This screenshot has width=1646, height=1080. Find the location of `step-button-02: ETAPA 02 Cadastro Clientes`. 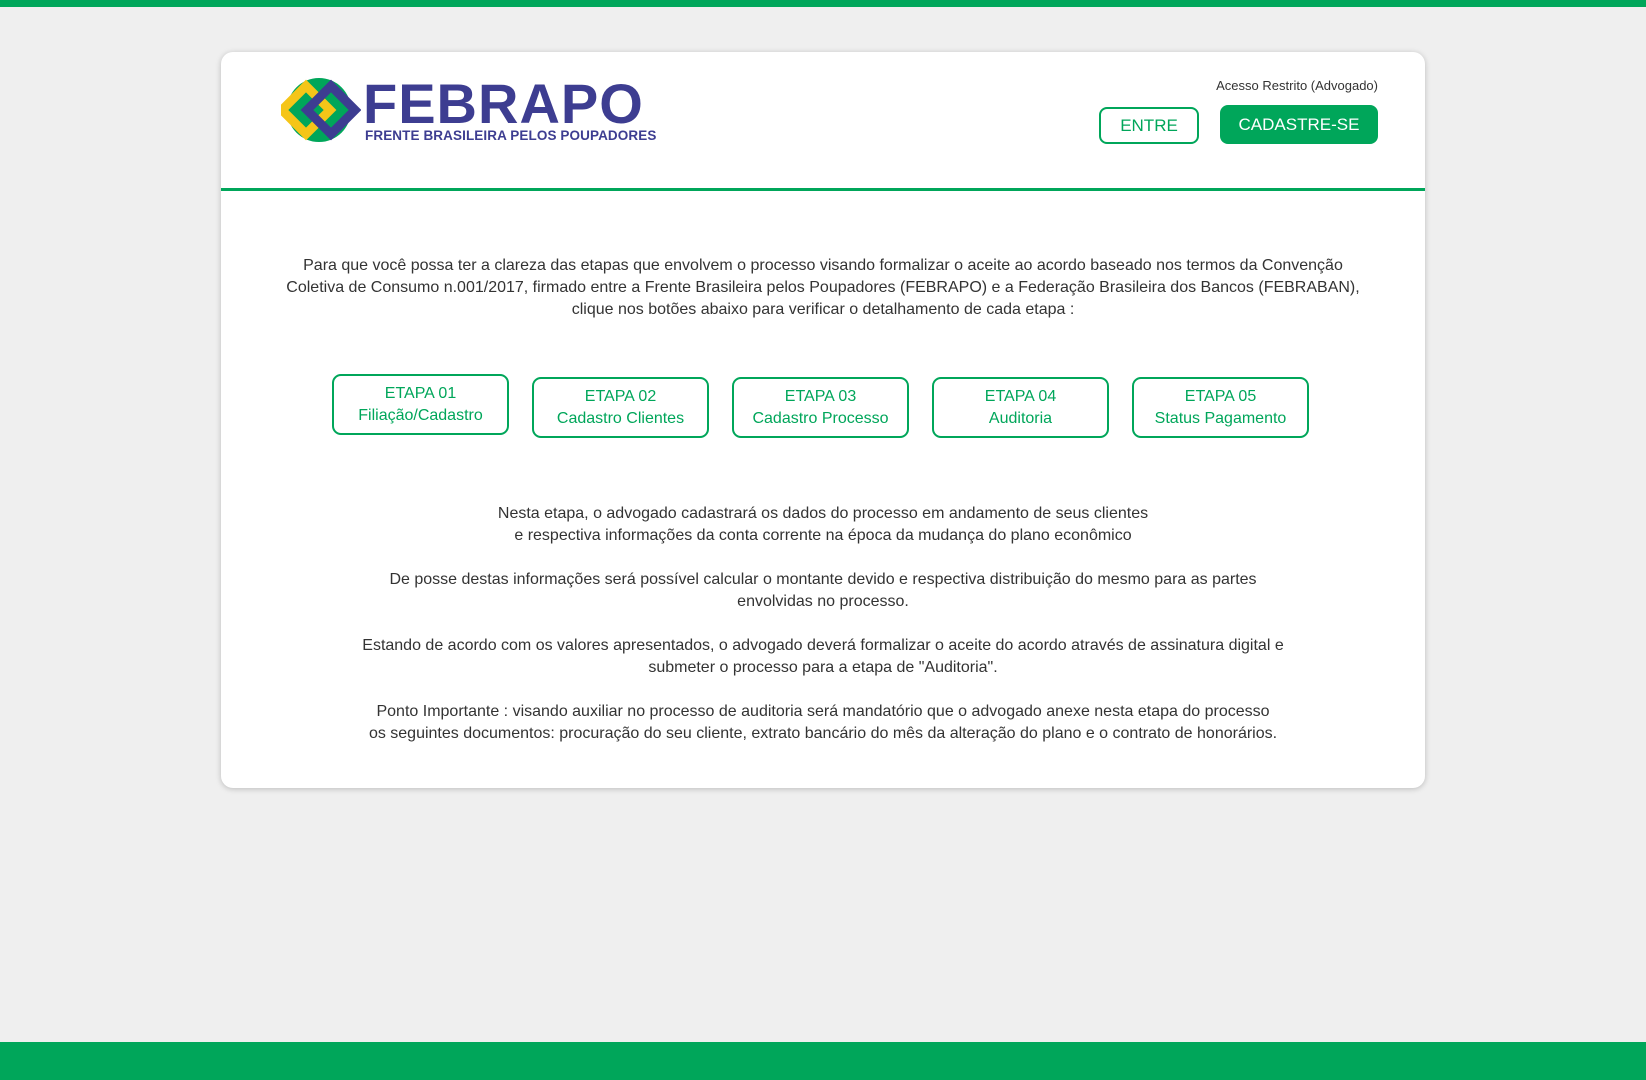

step-button-02: ETAPA 02 Cadastro Clientes is located at coordinates (620, 407).